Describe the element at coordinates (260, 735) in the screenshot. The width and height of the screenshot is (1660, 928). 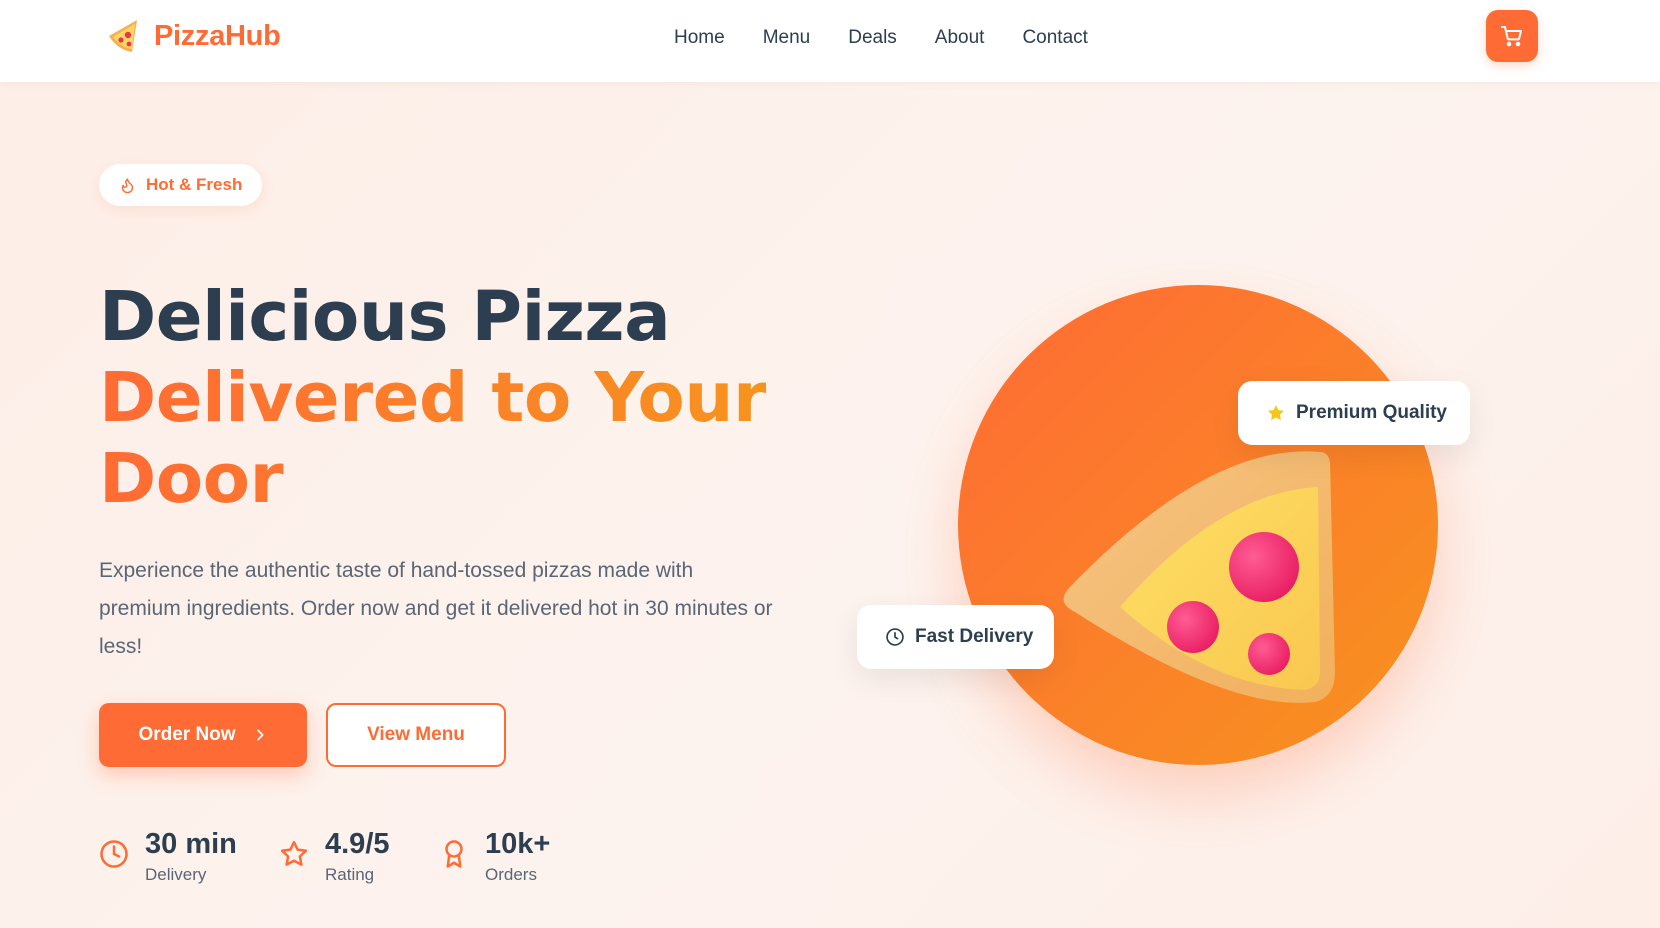
I see `chevron-right-icon` at that location.